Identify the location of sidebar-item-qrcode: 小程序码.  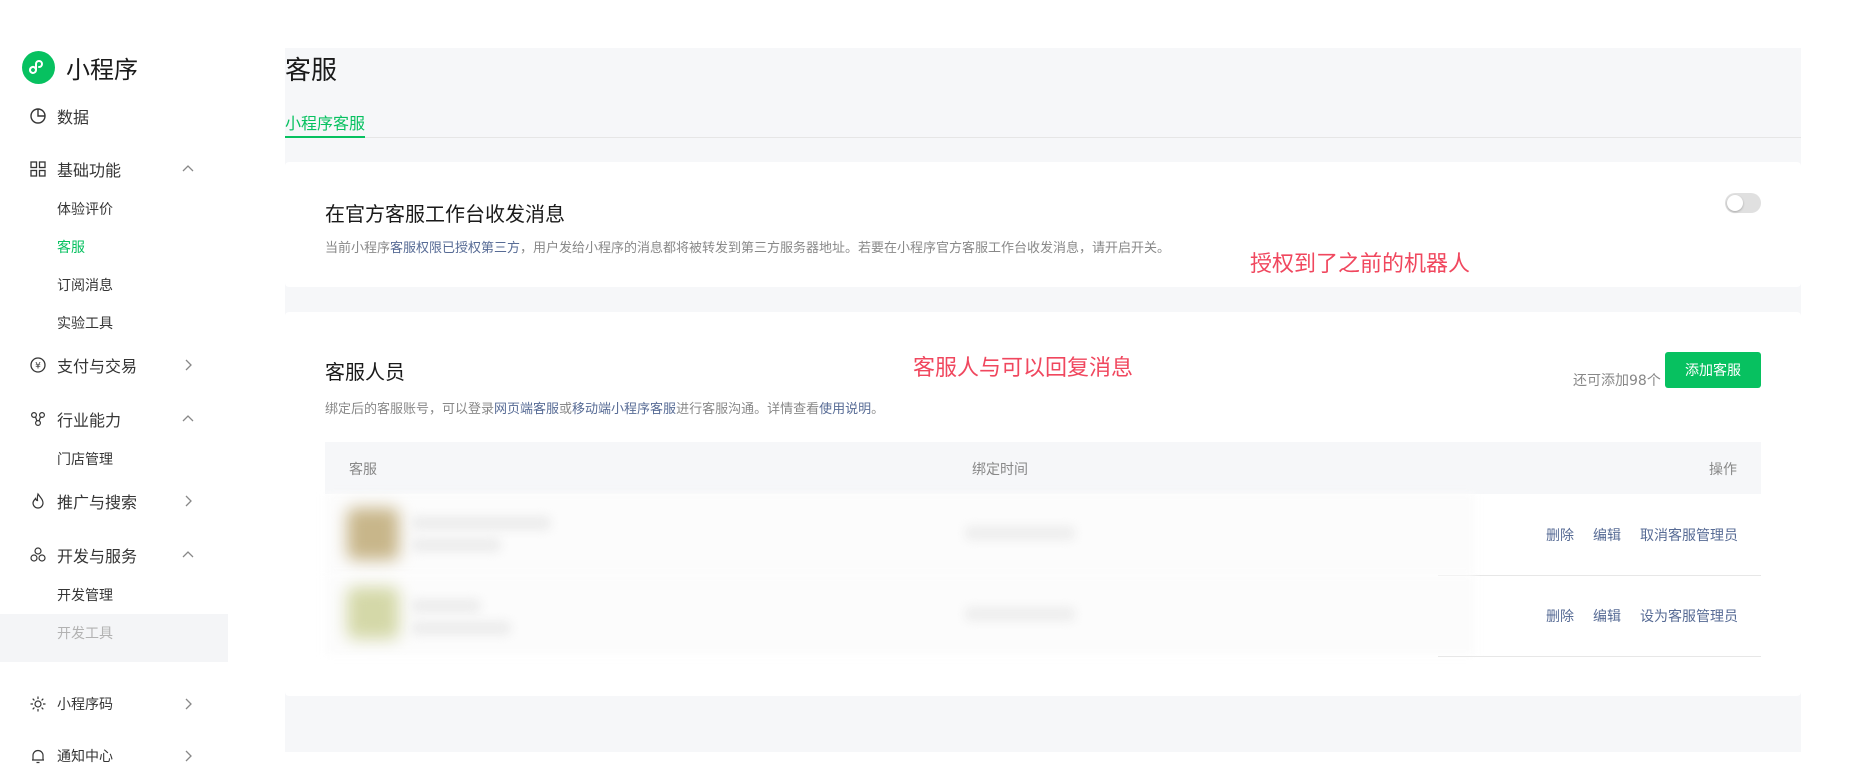
(113, 704).